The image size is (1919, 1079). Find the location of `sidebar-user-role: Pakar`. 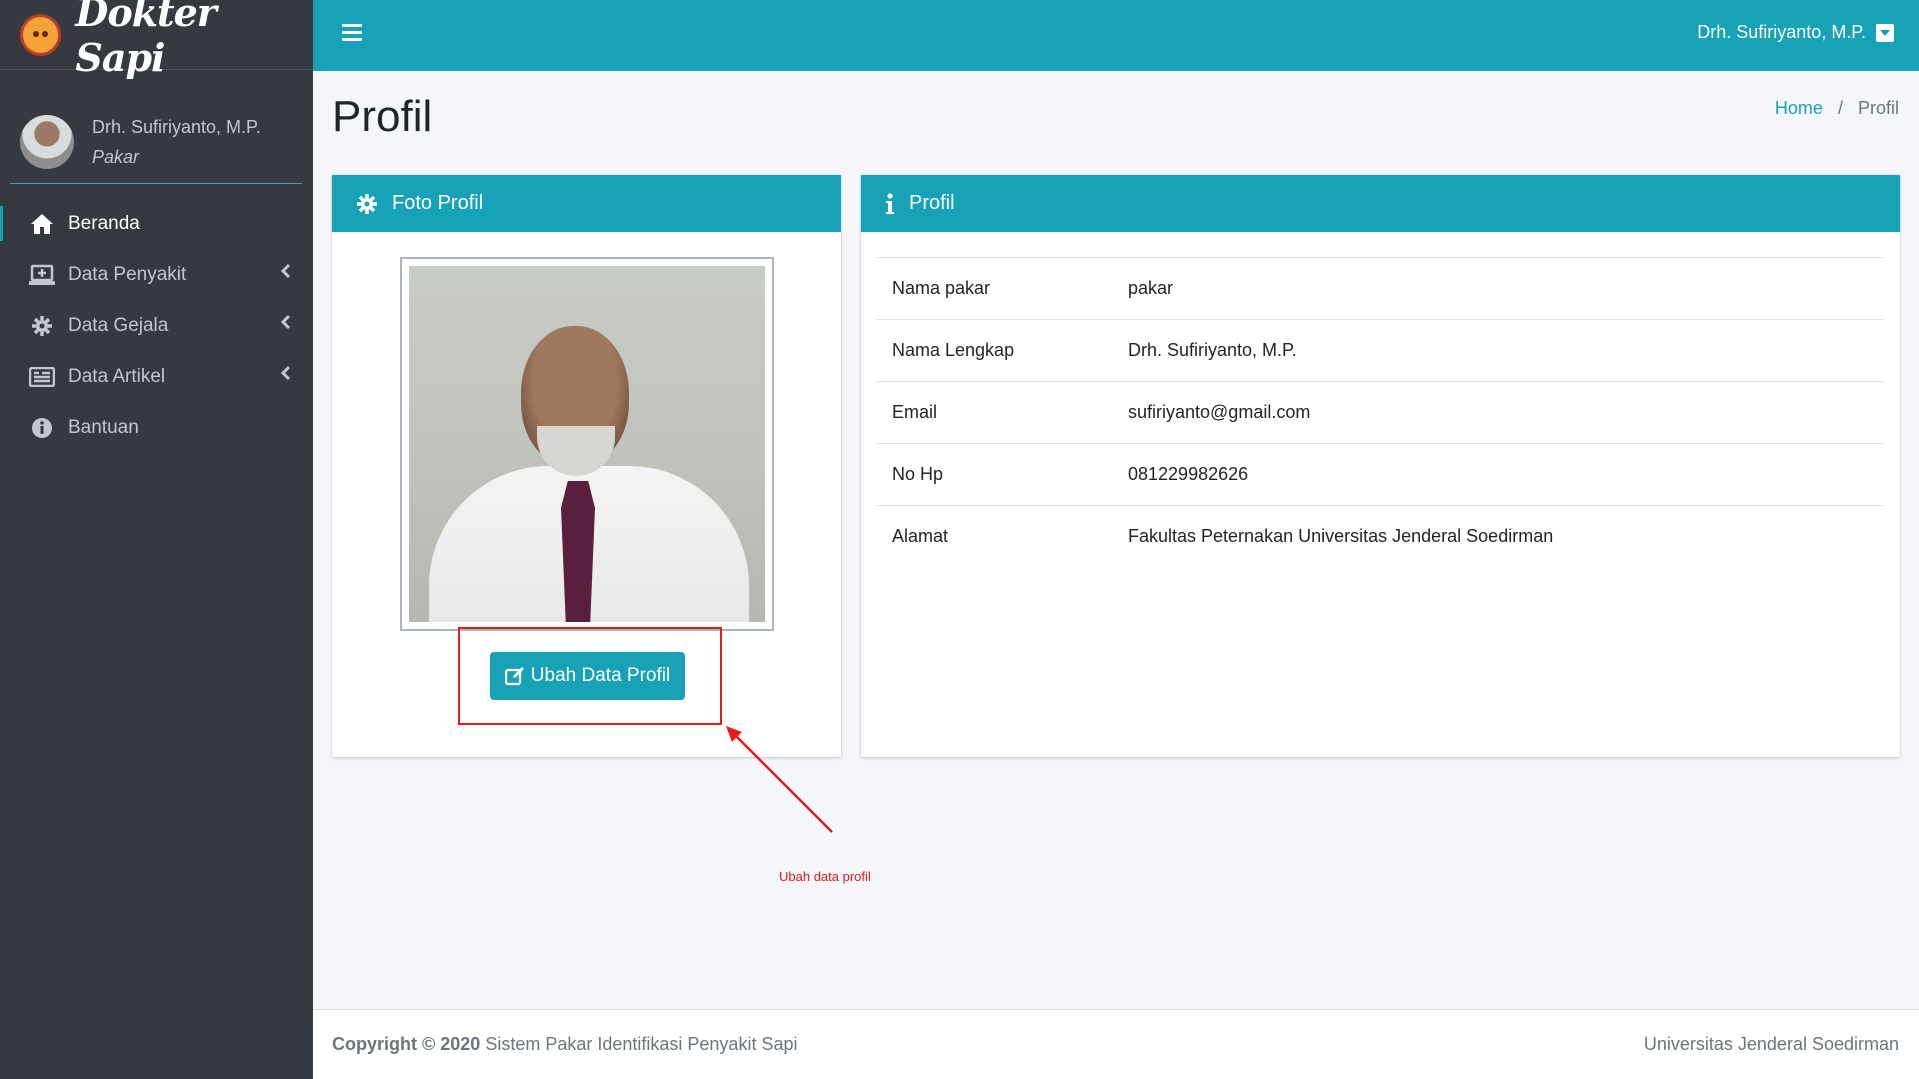

sidebar-user-role: Pakar is located at coordinates (116, 157).